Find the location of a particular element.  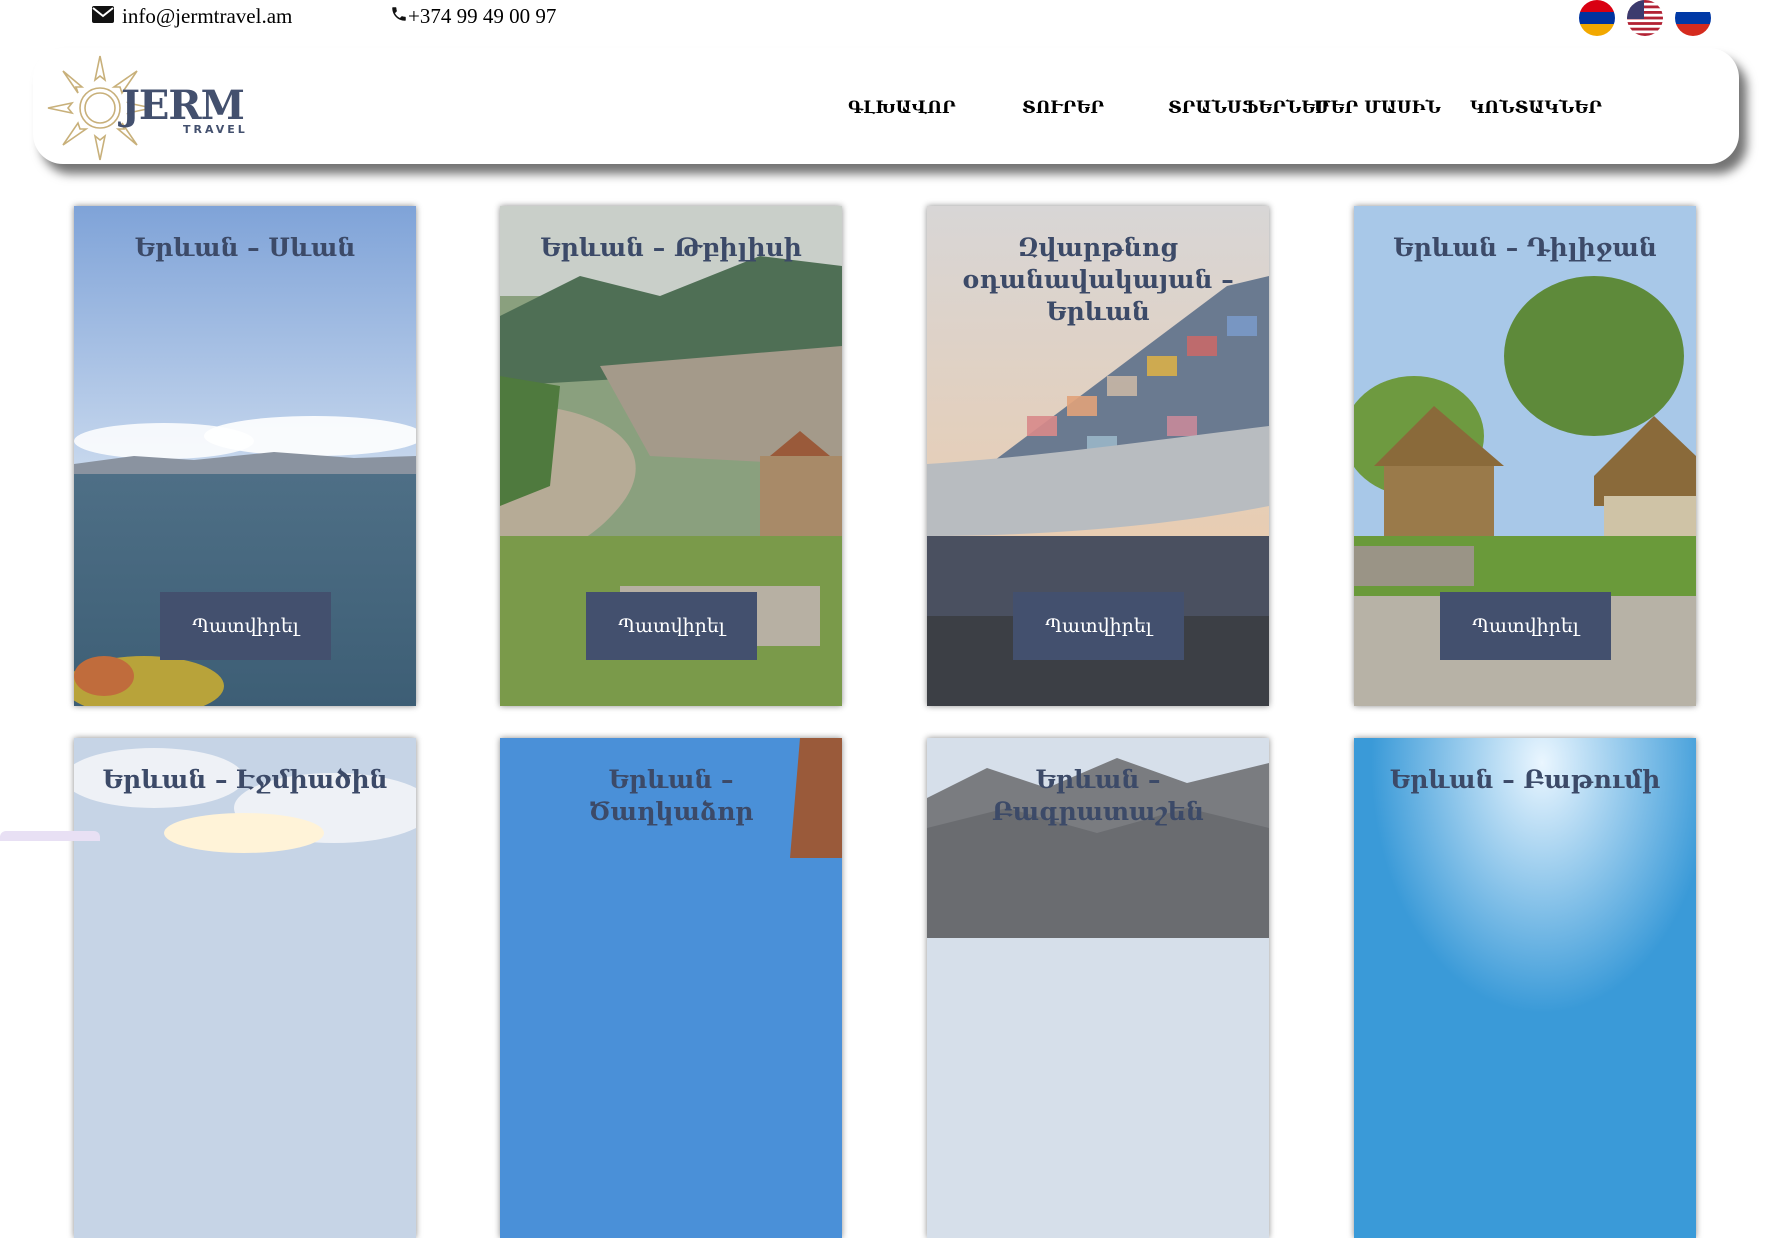

flag-usa-icon is located at coordinates (1645, 18).